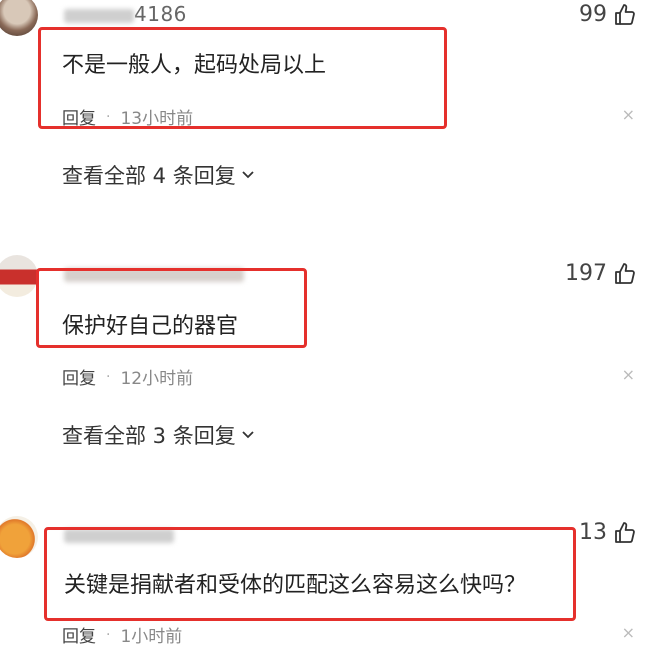 The width and height of the screenshot is (647, 647). Describe the element at coordinates (149, 436) in the screenshot. I see `view-replies-label: 查看全部 3 条回复` at that location.